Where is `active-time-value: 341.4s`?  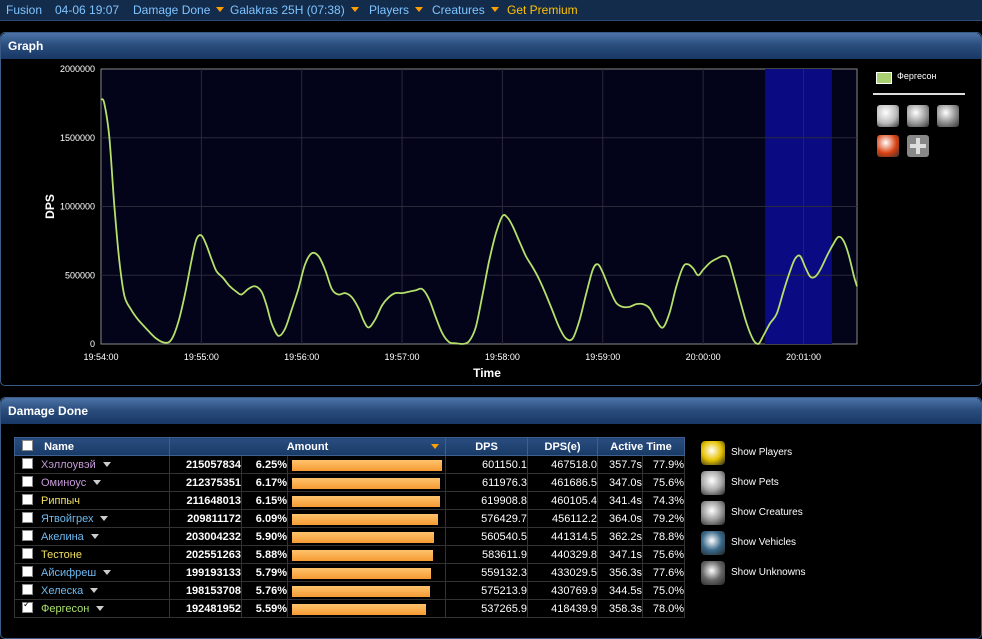 active-time-value: 341.4s is located at coordinates (620, 500).